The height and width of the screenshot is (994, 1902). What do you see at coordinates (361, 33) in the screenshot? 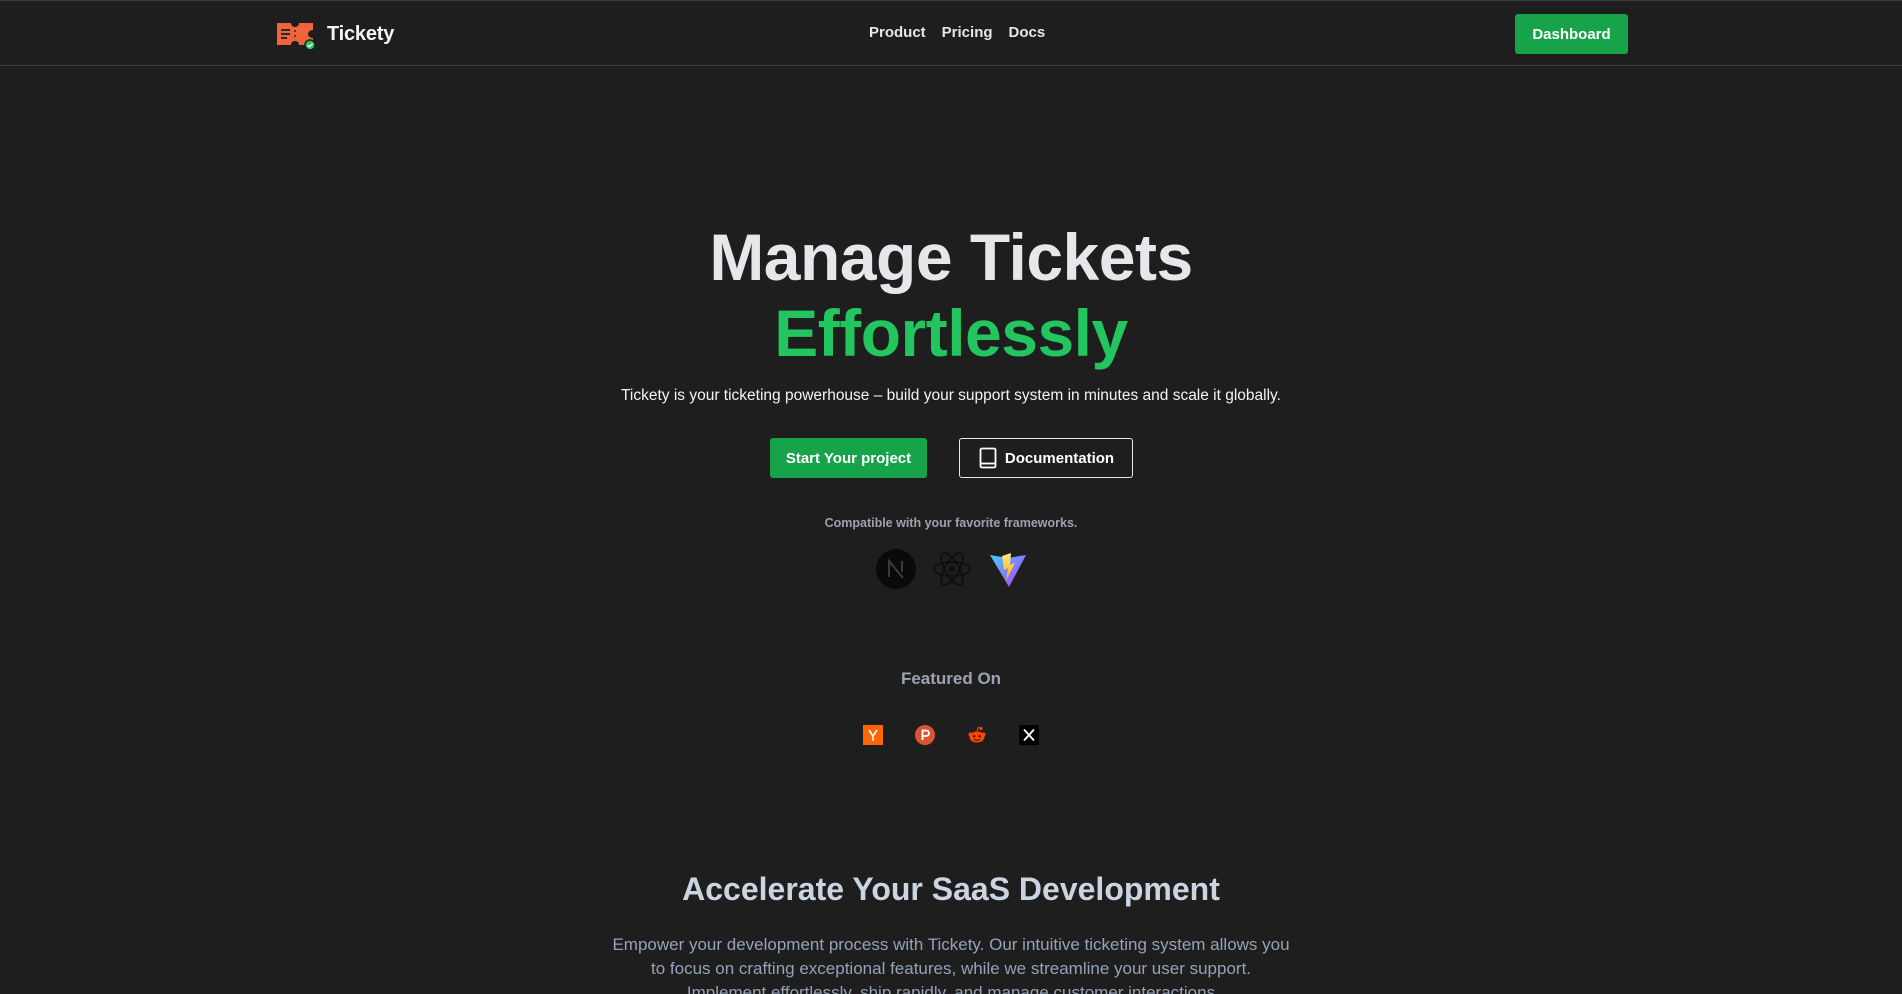
I see `brand-name: Tickety` at bounding box center [361, 33].